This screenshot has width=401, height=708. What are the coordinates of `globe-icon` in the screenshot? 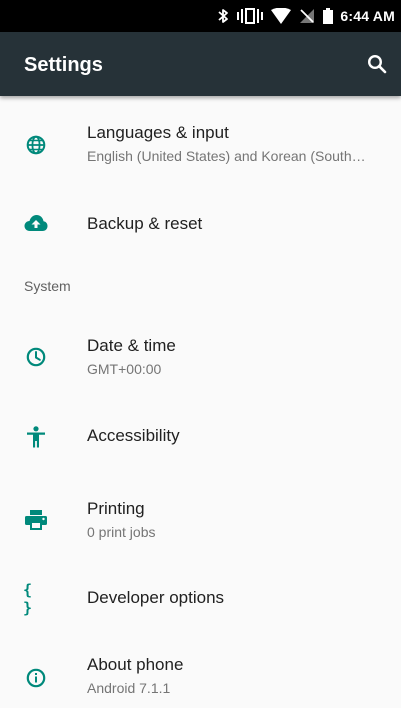 It's located at (36, 145).